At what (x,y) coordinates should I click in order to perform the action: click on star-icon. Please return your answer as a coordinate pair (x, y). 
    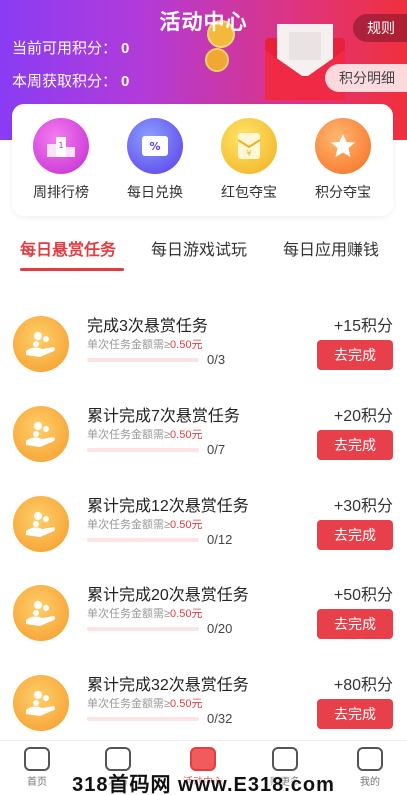
    Looking at the image, I should click on (343, 146).